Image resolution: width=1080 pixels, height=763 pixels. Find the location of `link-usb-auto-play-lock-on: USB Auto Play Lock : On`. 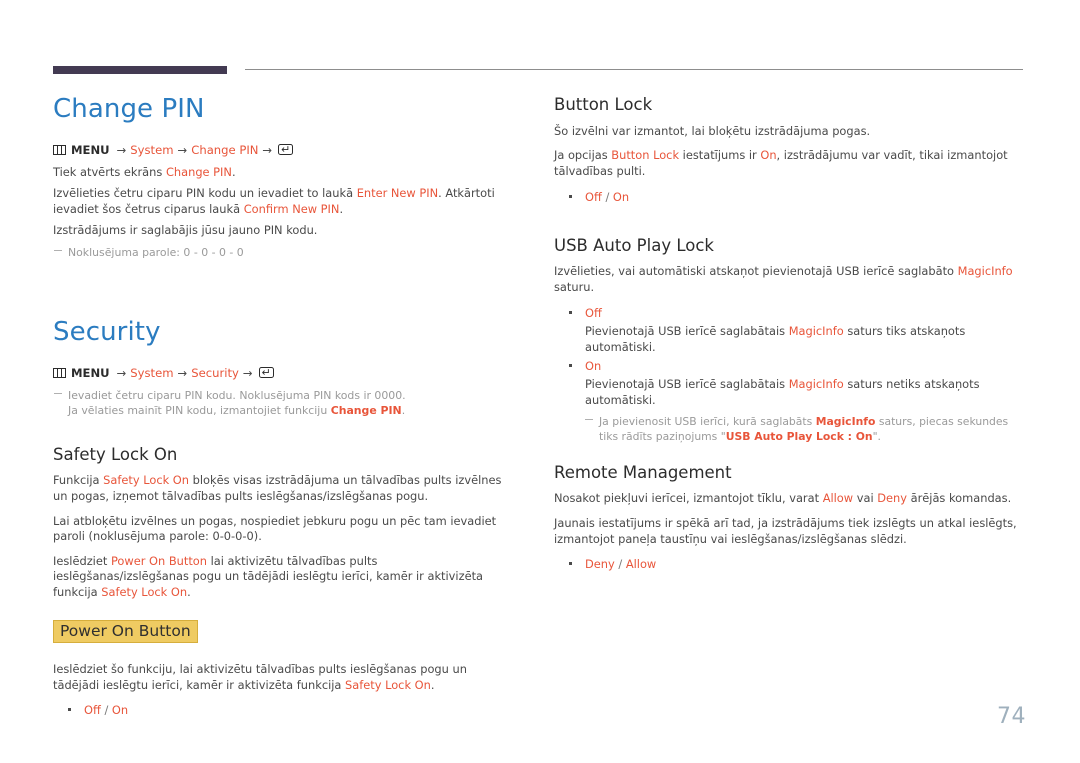

link-usb-auto-play-lock-on: USB Auto Play Lock : On is located at coordinates (799, 436).